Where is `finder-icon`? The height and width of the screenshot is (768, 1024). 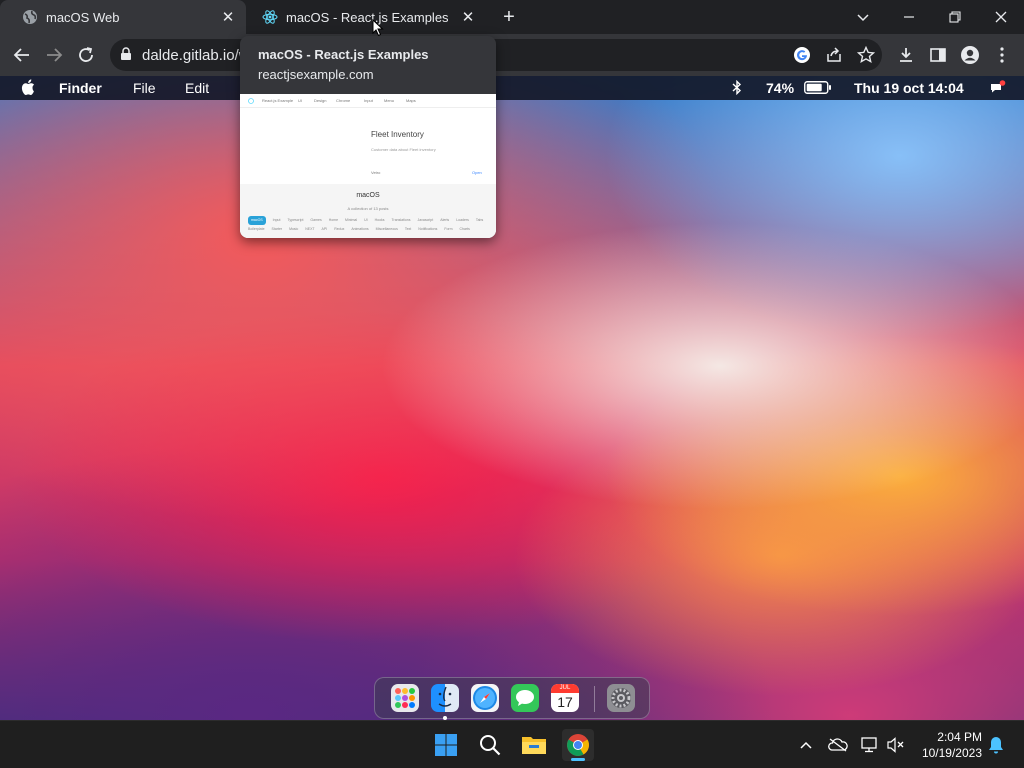
finder-icon is located at coordinates (445, 698).